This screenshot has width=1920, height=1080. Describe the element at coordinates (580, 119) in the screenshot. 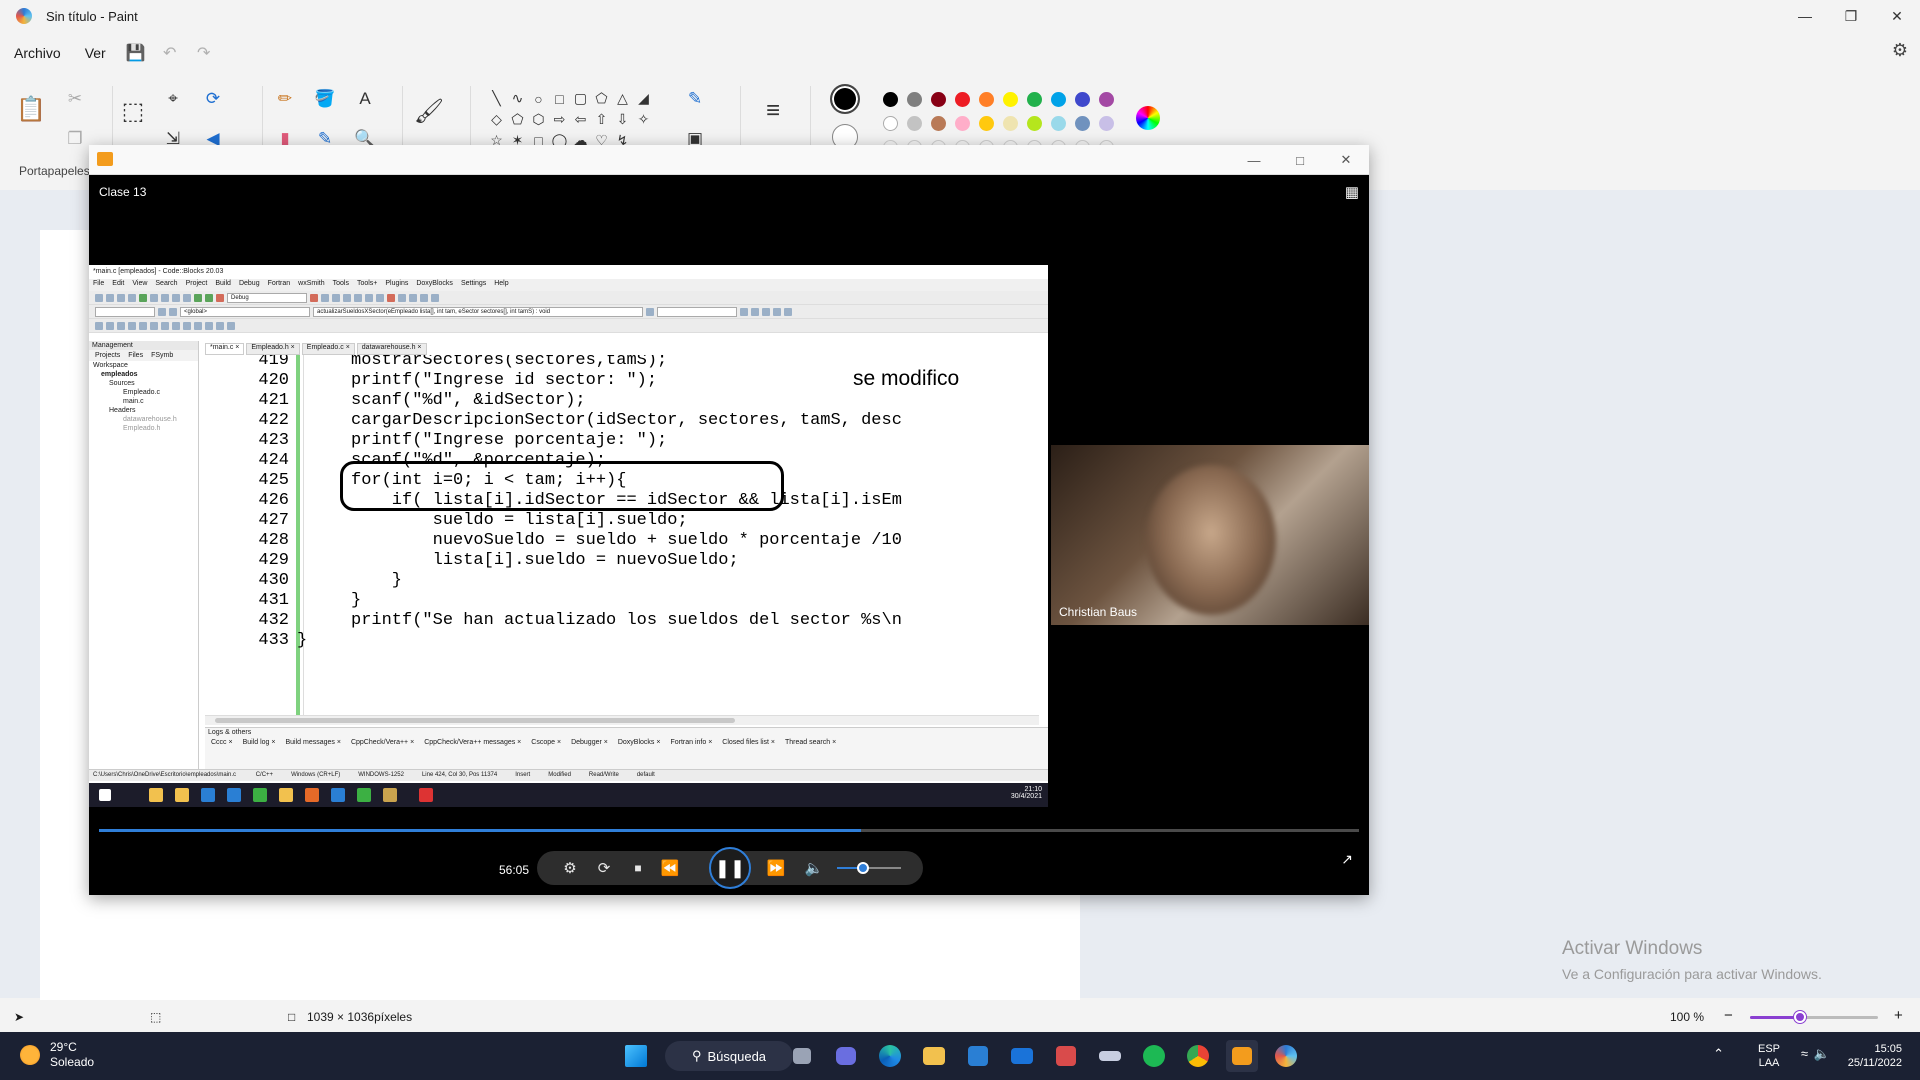

I see `left-arrow-shape-icon: ⇦` at that location.